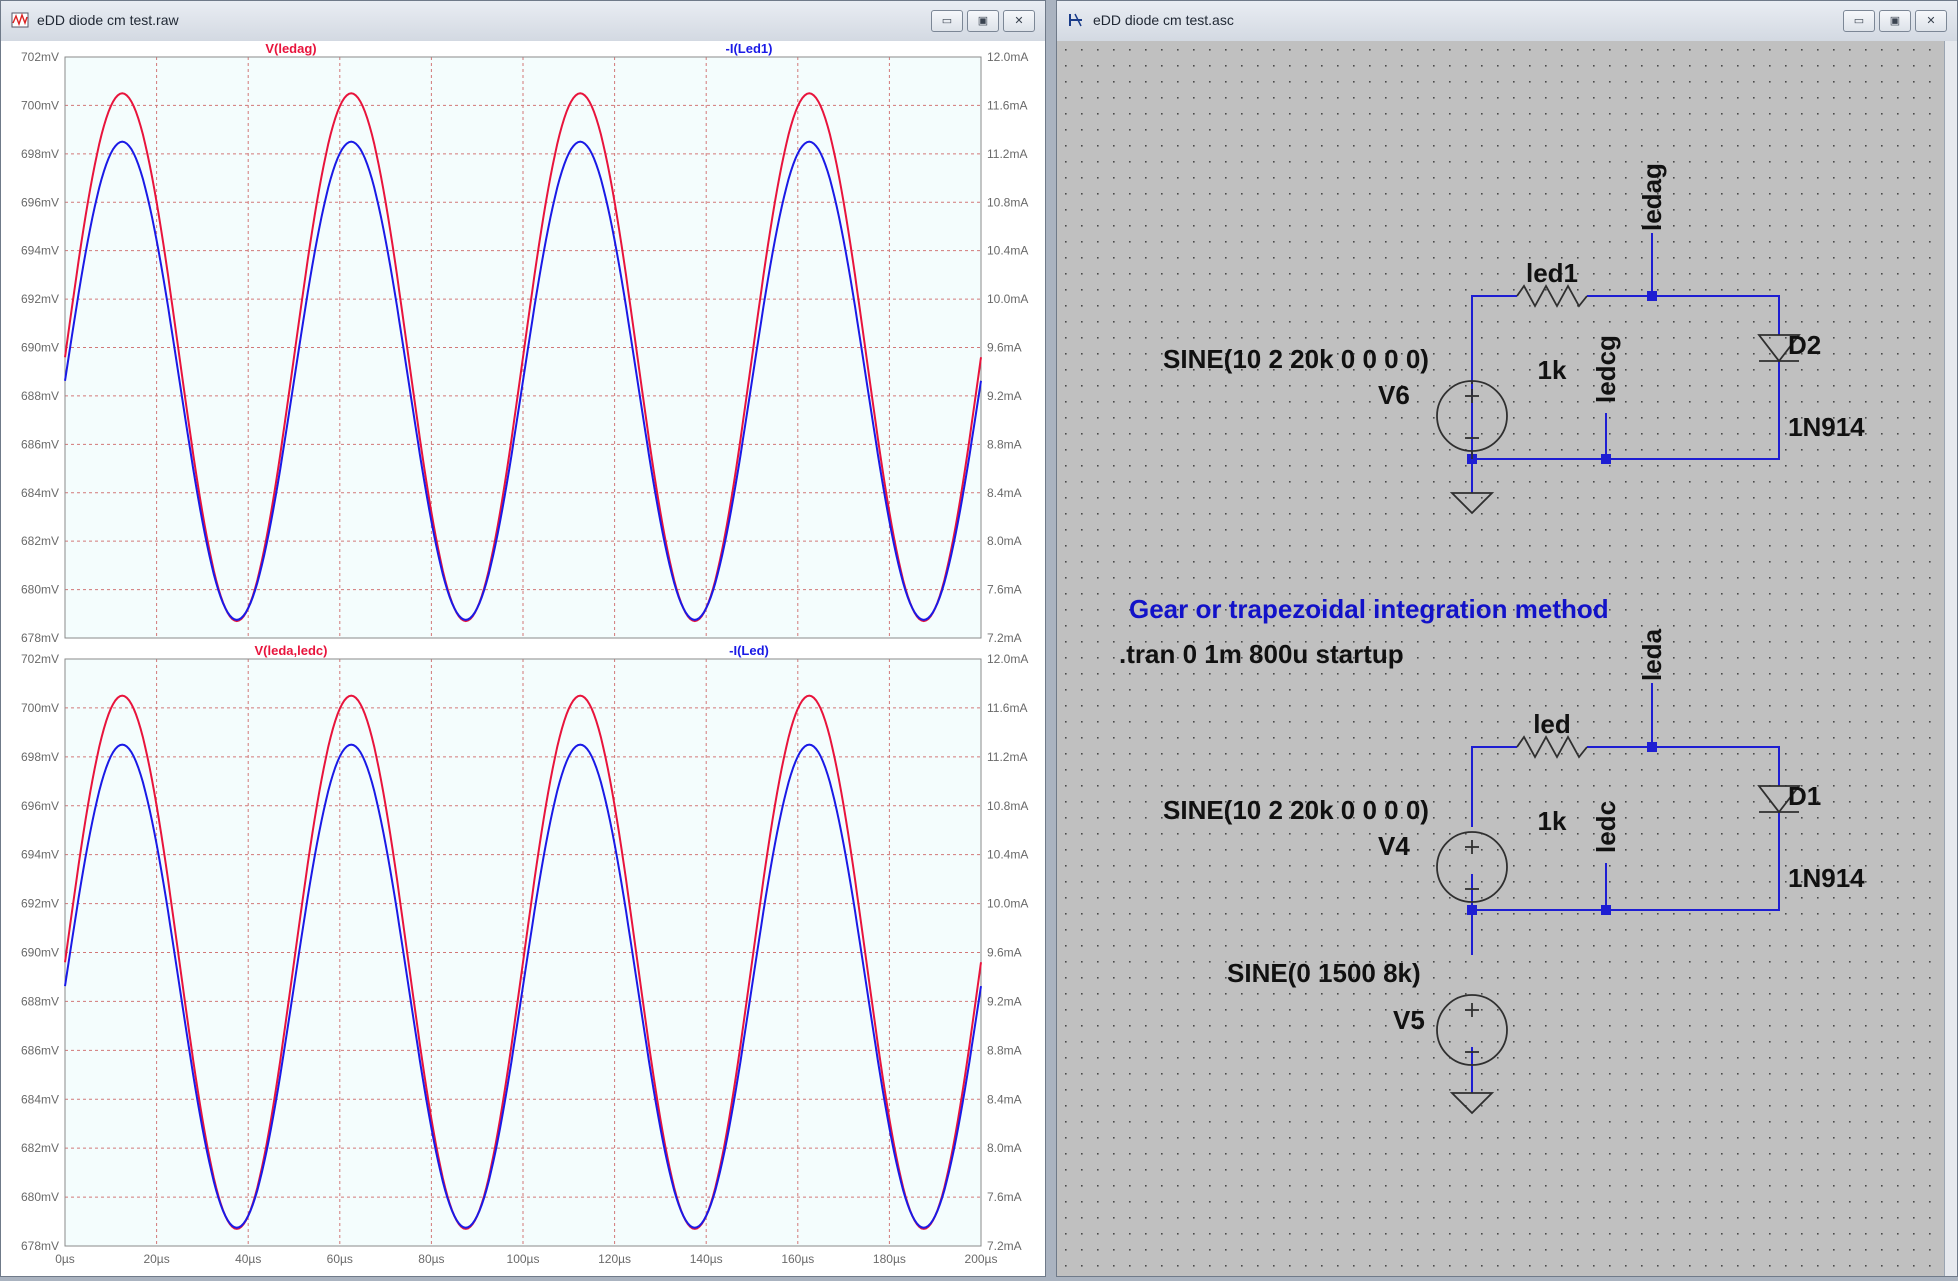 The height and width of the screenshot is (1281, 1958). Describe the element at coordinates (1950, 658) in the screenshot. I see `schematic-vertical-scrollbar` at that location.